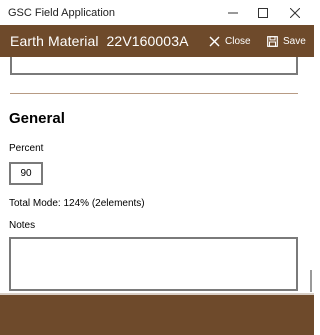  Describe the element at coordinates (153, 264) in the screenshot. I see `notes-textarea` at that location.